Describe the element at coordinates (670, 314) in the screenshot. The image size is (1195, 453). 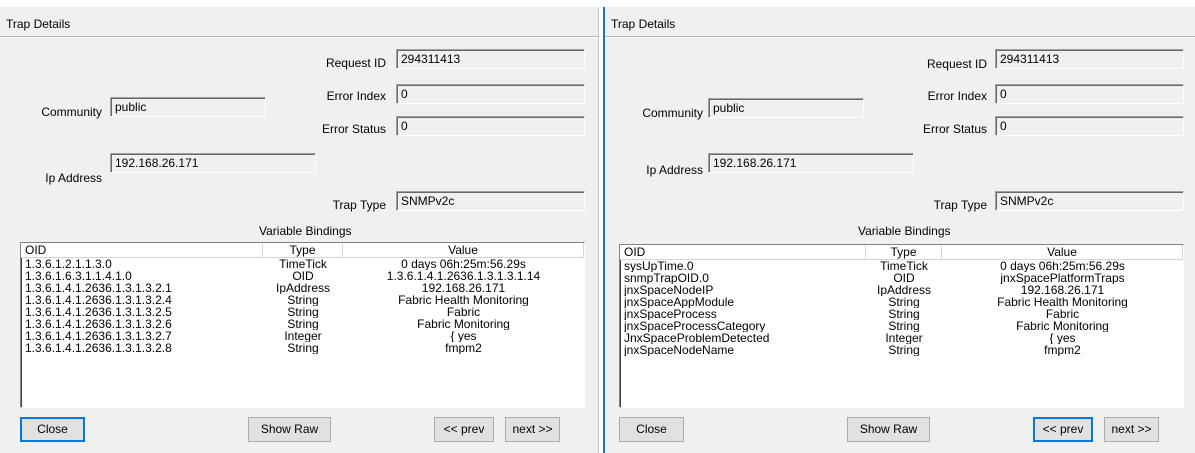
I see `oid-cell: jnxSpaceProcess` at that location.